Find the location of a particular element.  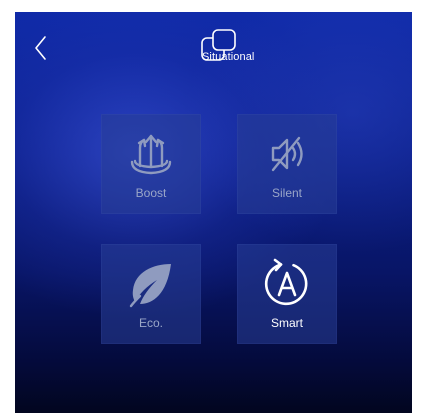

leaf-icon is located at coordinates (150, 286).